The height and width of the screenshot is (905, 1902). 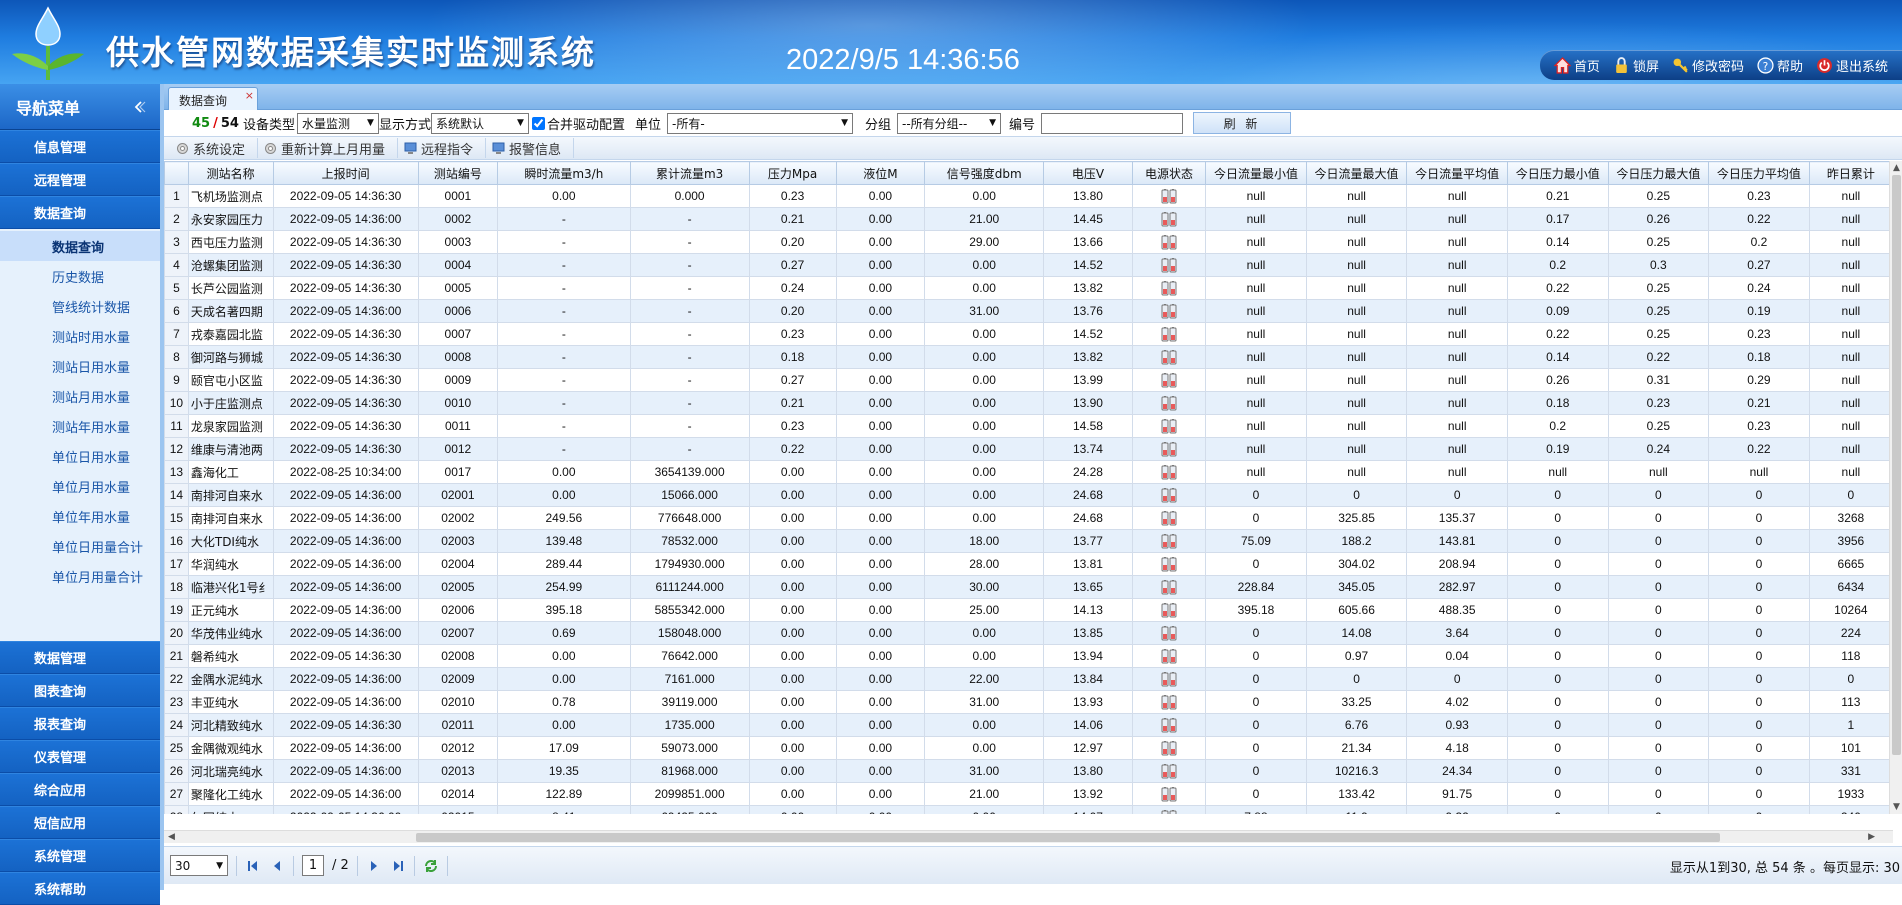 I want to click on sidebar-item-chart-query: 图表查询, so click(x=80, y=690).